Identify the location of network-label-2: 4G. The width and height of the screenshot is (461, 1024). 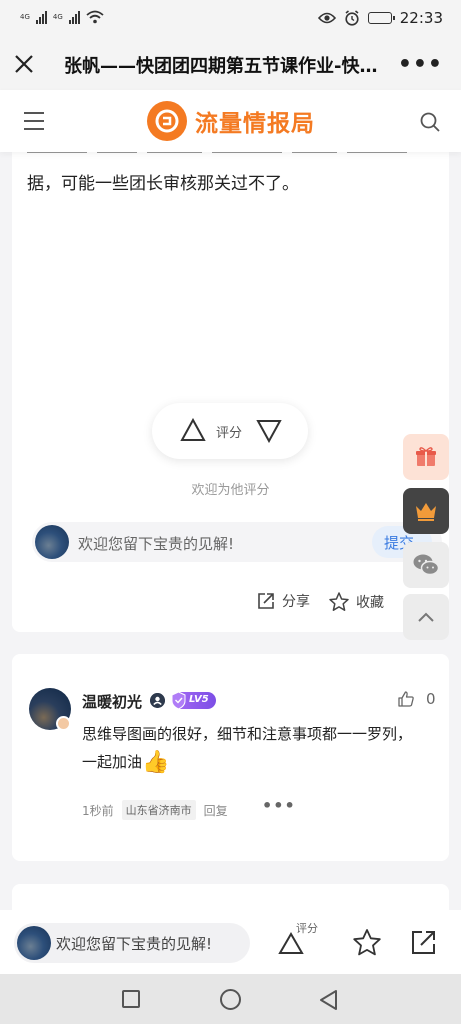
(57, 17).